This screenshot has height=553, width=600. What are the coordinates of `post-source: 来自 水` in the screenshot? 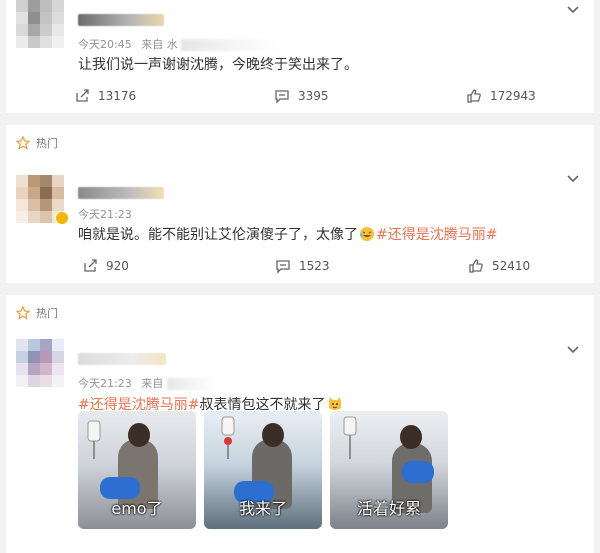 It's located at (159, 44).